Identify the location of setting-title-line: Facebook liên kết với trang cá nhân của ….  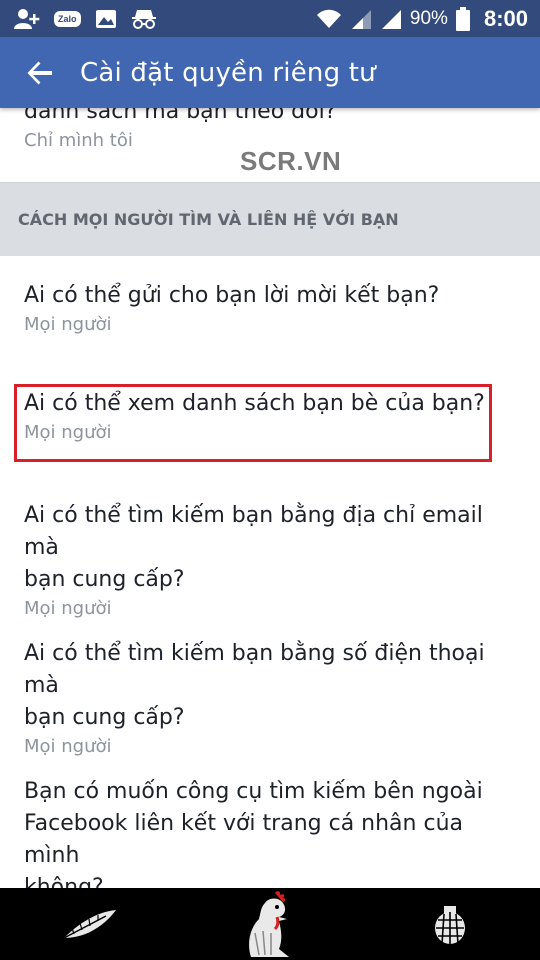
(243, 839).